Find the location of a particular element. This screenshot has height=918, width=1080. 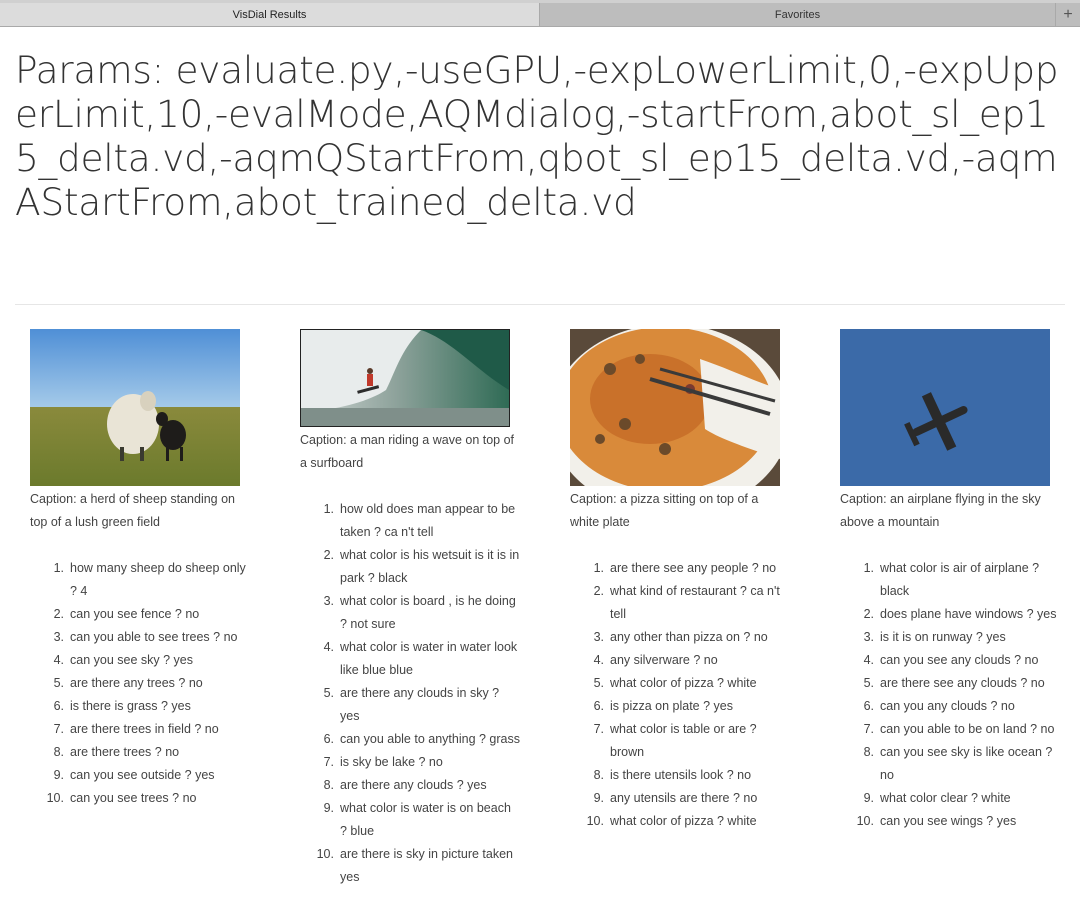

list-item: 6. can you any clouds ? no is located at coordinates (955, 706).